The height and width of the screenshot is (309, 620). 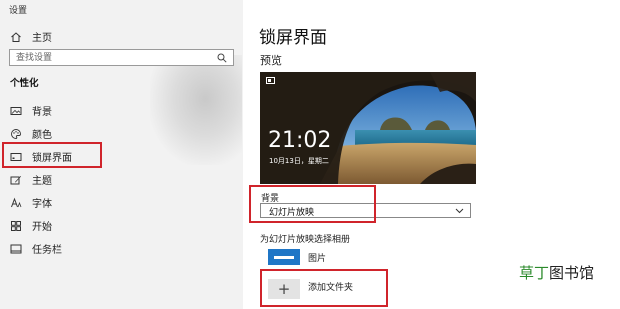 I want to click on add-folder-highlight-frame, so click(x=324, y=288).